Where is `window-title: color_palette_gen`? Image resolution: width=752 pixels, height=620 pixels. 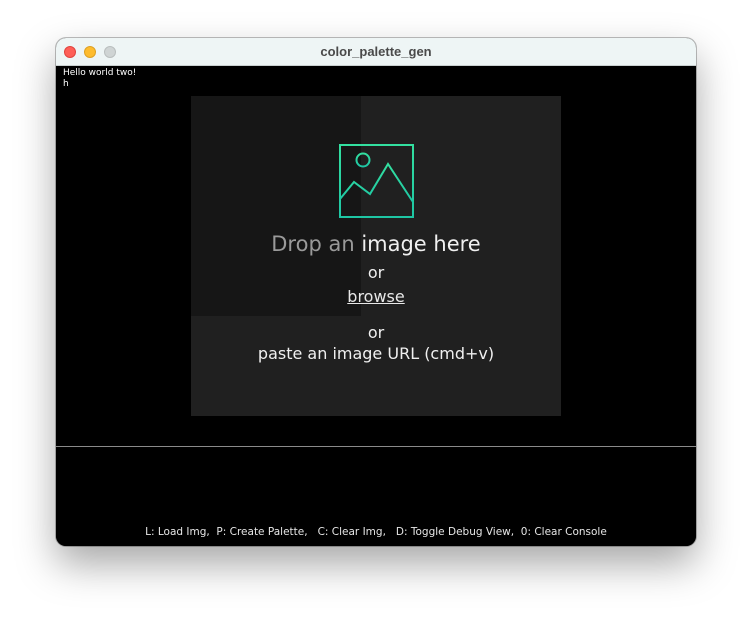
window-title: color_palette_gen is located at coordinates (376, 51).